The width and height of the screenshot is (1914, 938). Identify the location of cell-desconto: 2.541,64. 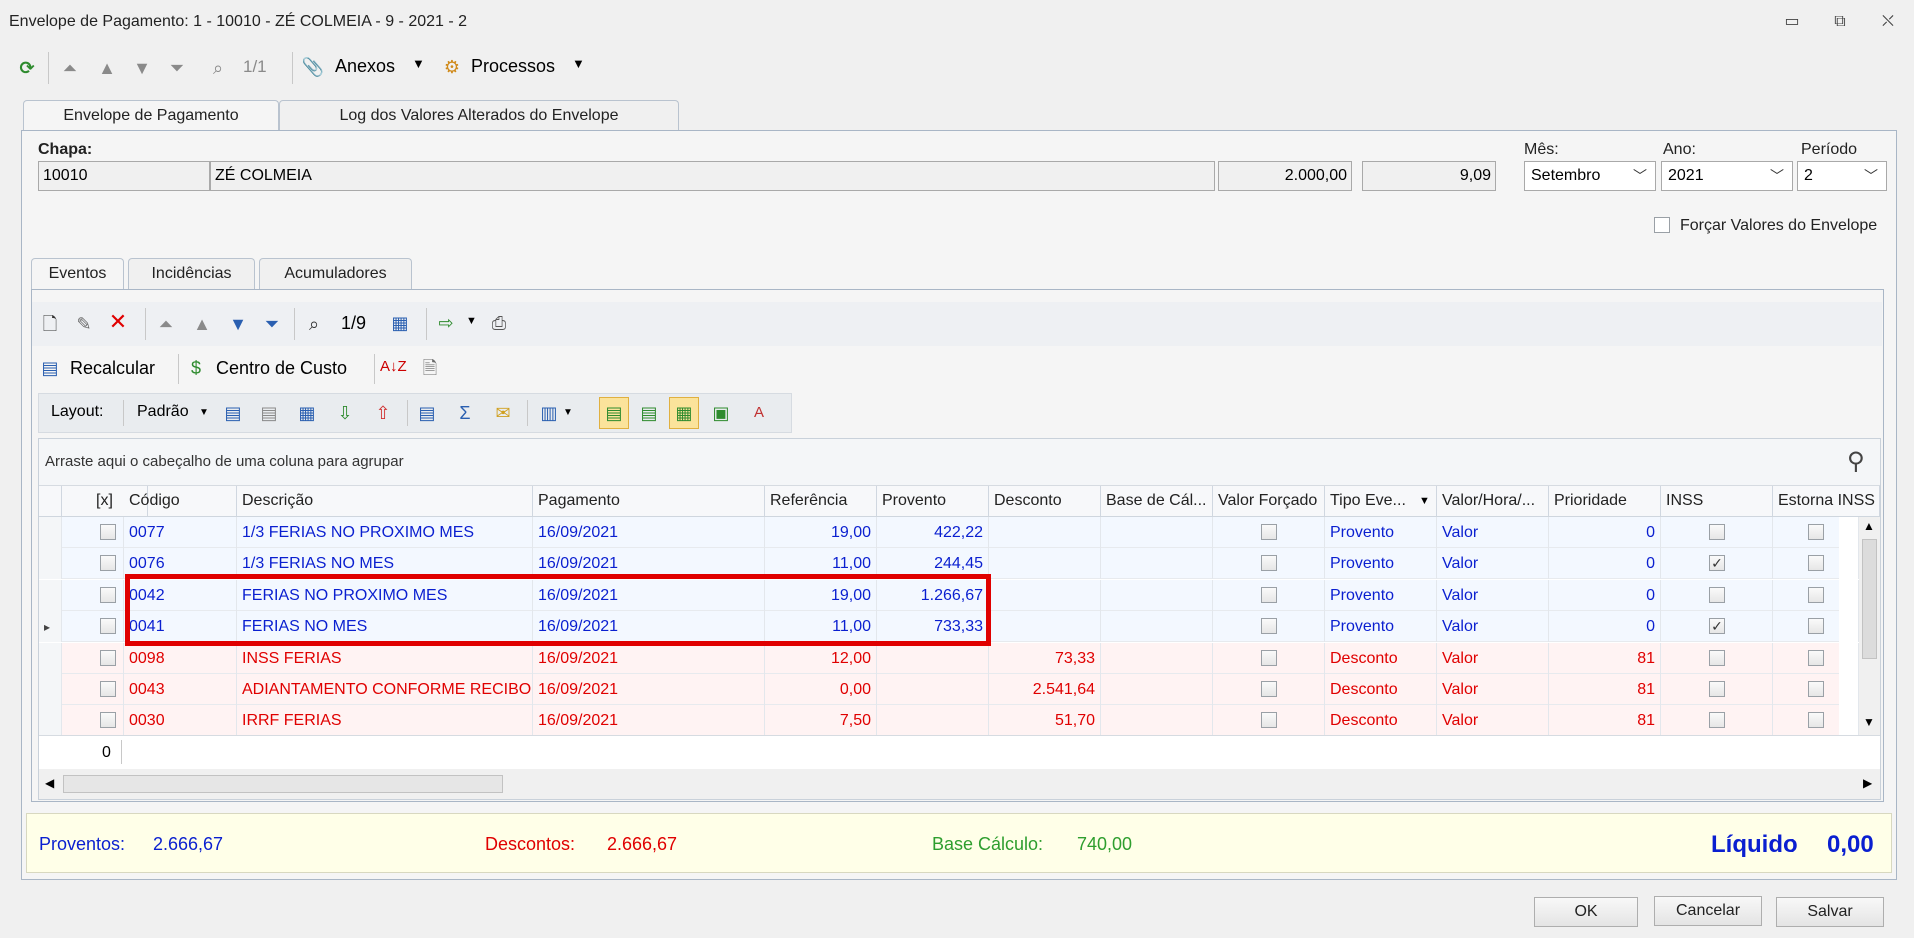
(1045, 689).